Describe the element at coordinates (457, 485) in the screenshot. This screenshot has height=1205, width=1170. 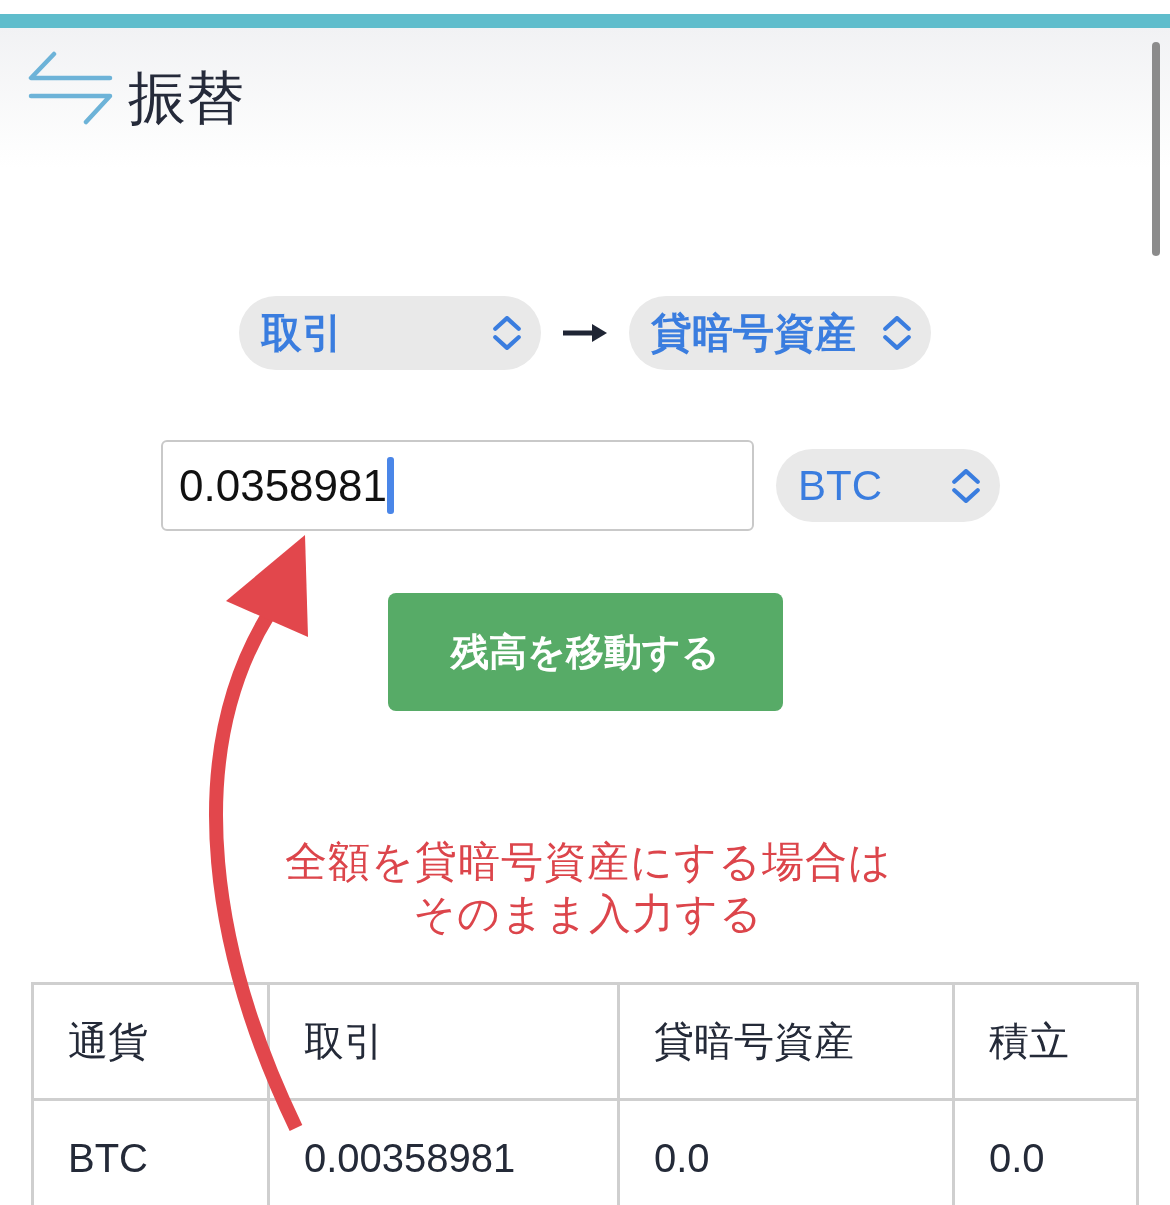
I see `amount-input: 0.0358981` at that location.